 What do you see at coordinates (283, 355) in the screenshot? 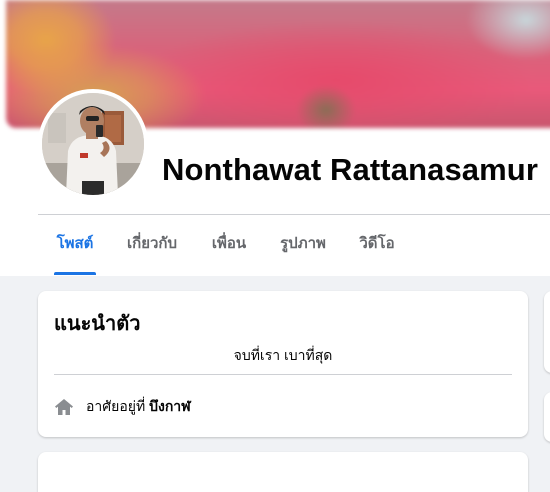
I see `intro-bio: จบที่เรา เบาที่สุด` at bounding box center [283, 355].